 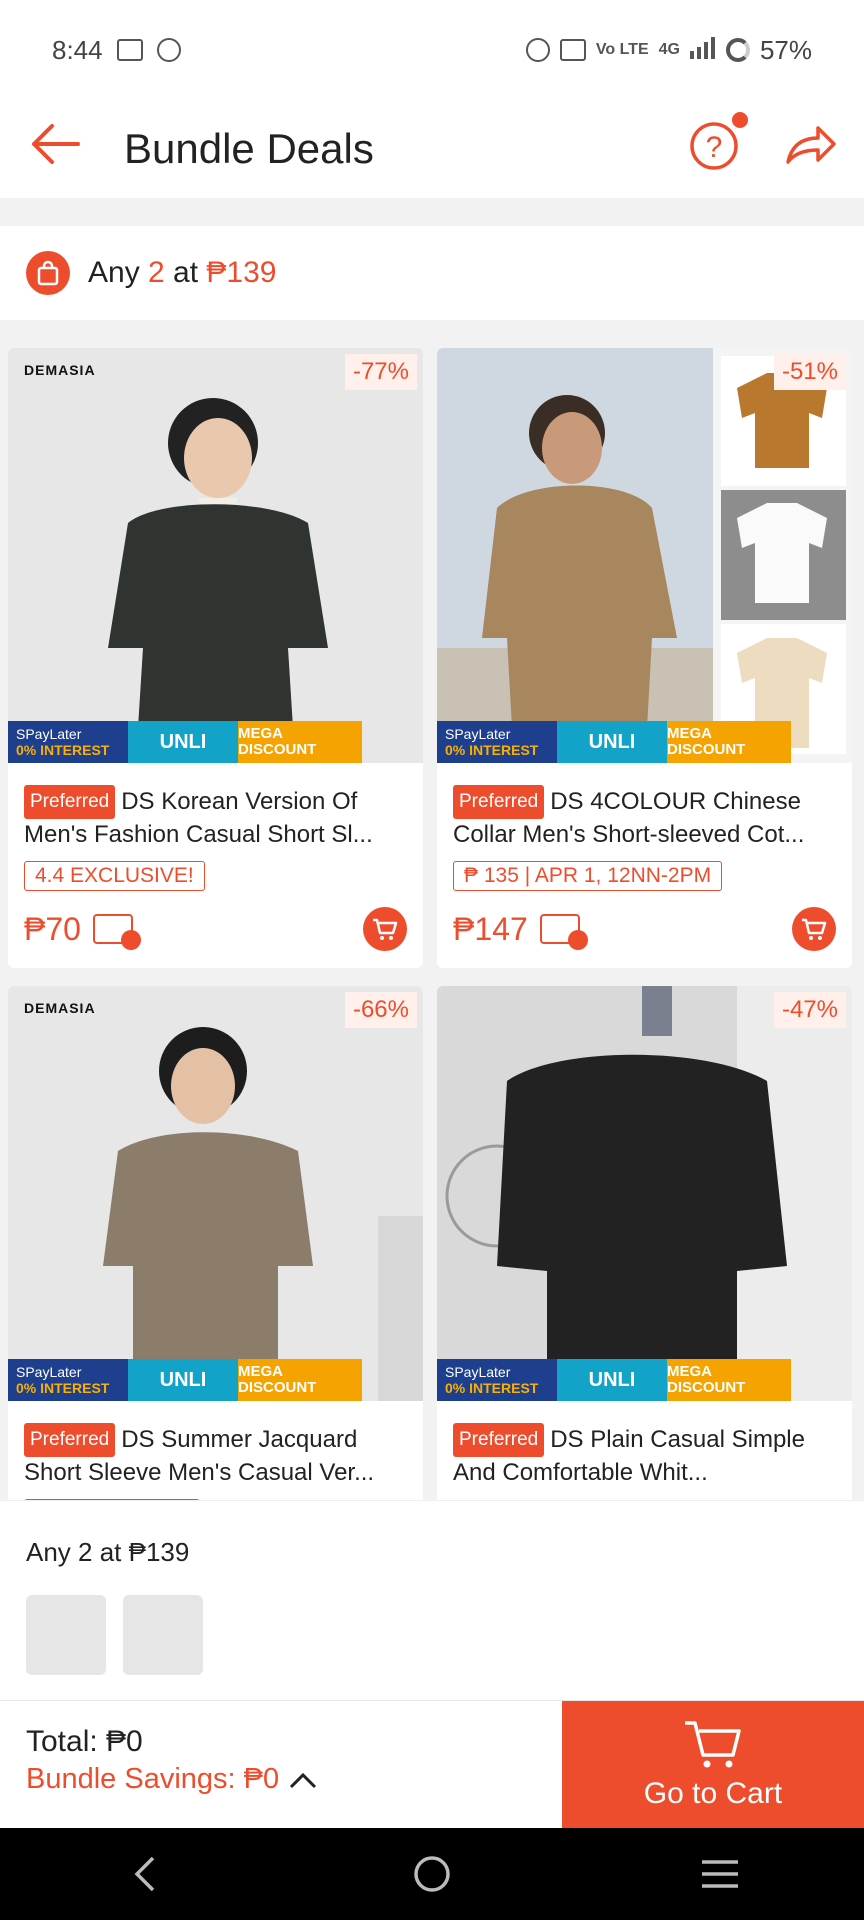 What do you see at coordinates (156, 272) in the screenshot?
I see `bundle-qty: 2` at bounding box center [156, 272].